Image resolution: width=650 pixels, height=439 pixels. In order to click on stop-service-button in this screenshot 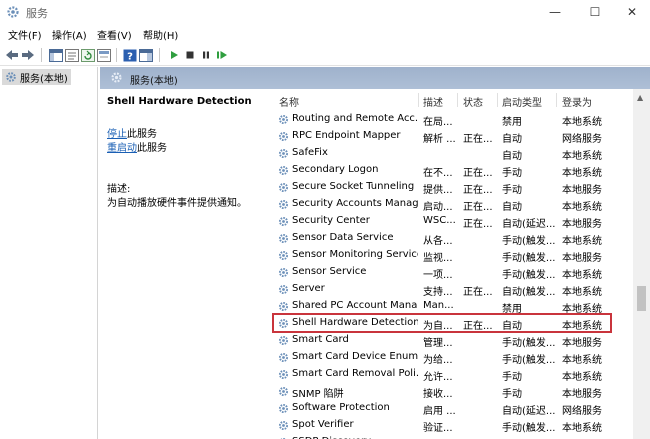, I will do `click(190, 55)`.